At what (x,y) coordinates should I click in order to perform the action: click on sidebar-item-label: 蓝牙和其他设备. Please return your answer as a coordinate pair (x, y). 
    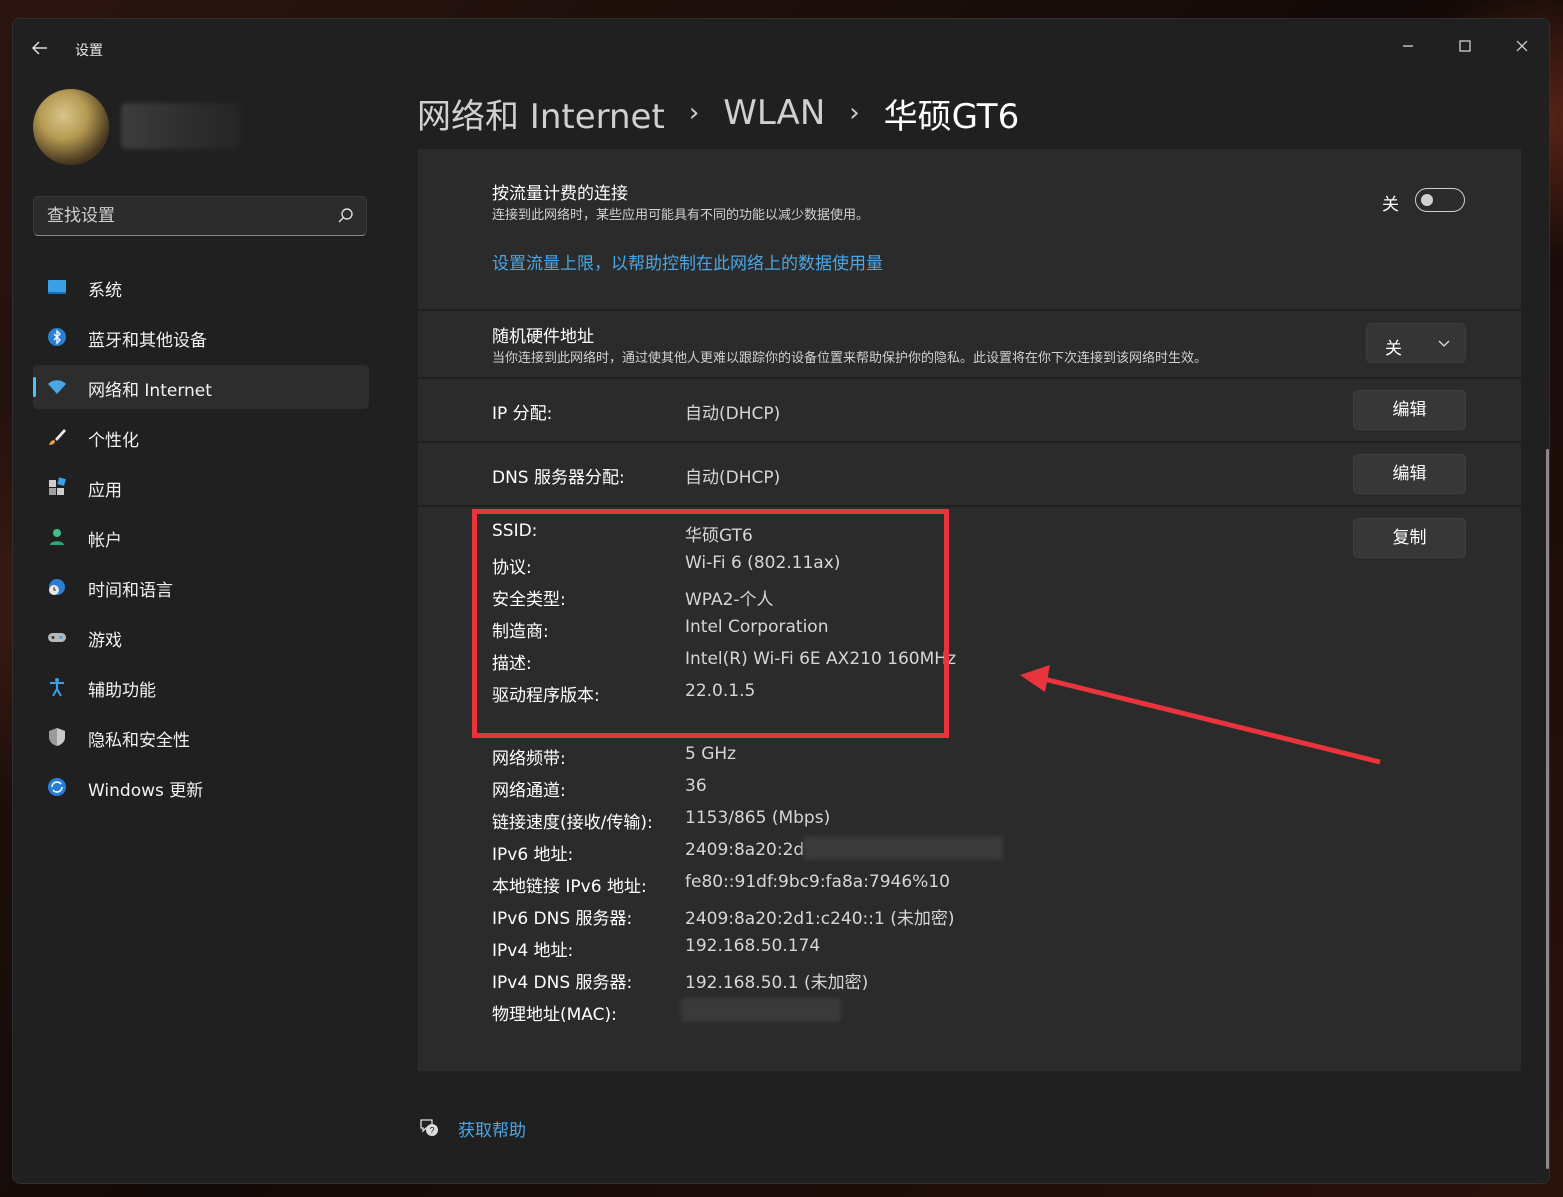
    Looking at the image, I should click on (147, 341).